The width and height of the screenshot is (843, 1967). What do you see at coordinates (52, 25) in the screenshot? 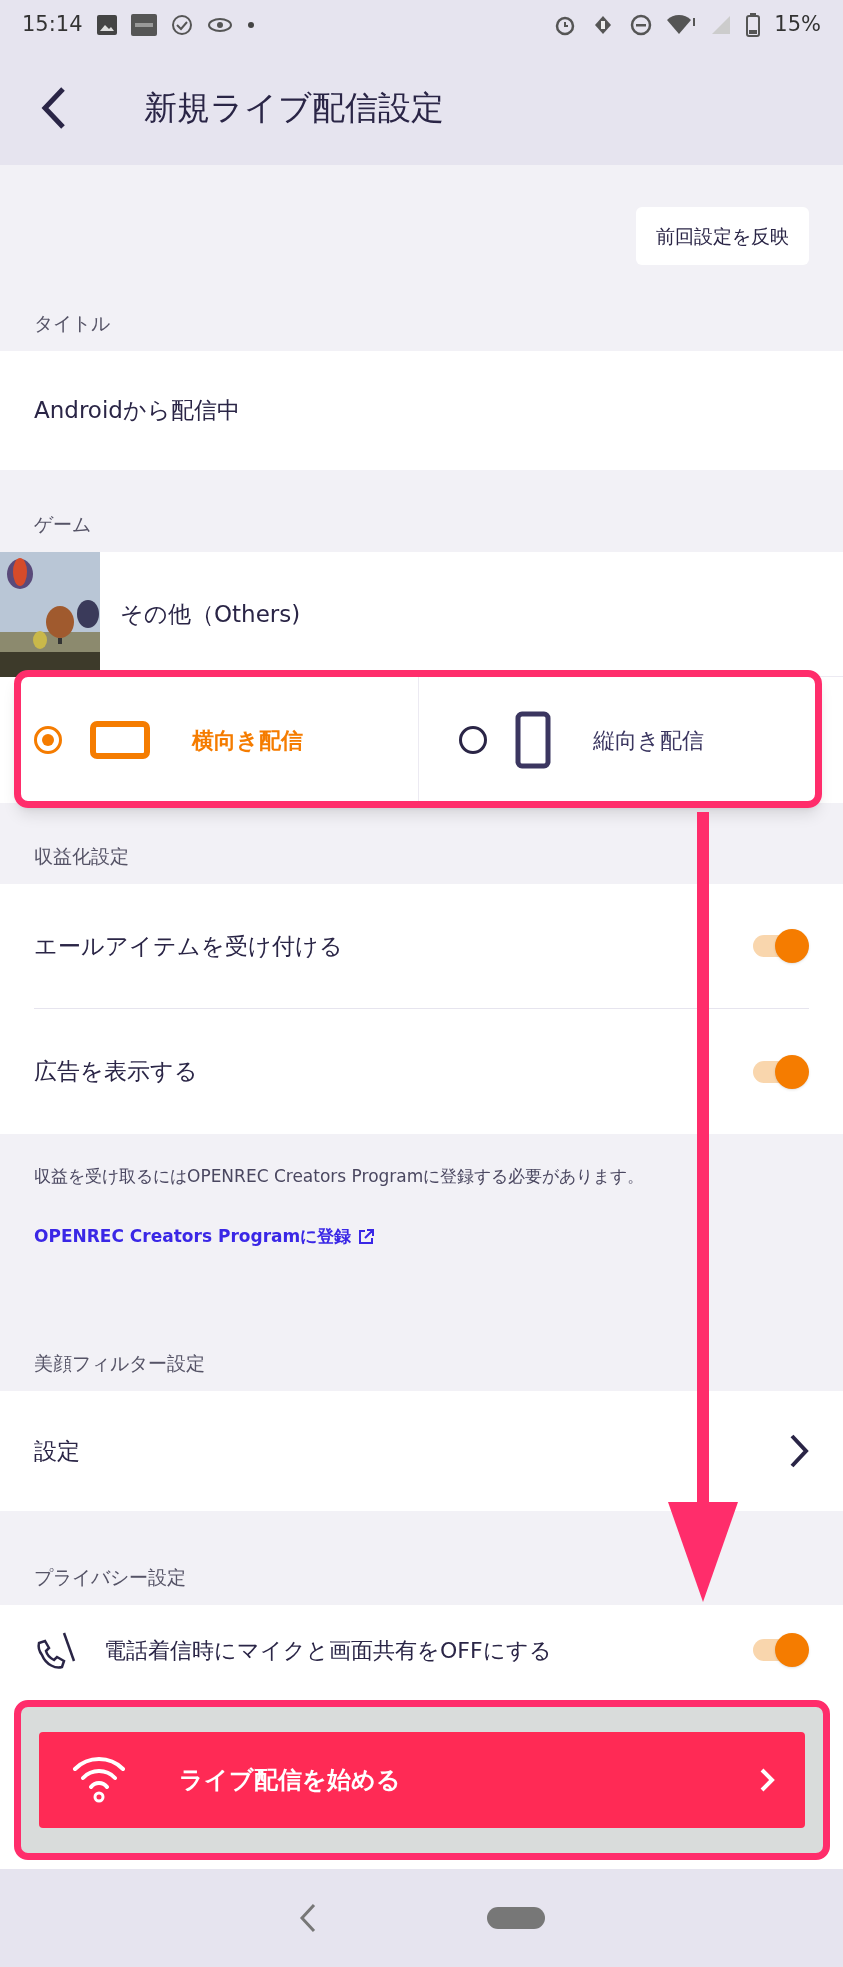
I see `status-time: 15:14` at bounding box center [52, 25].